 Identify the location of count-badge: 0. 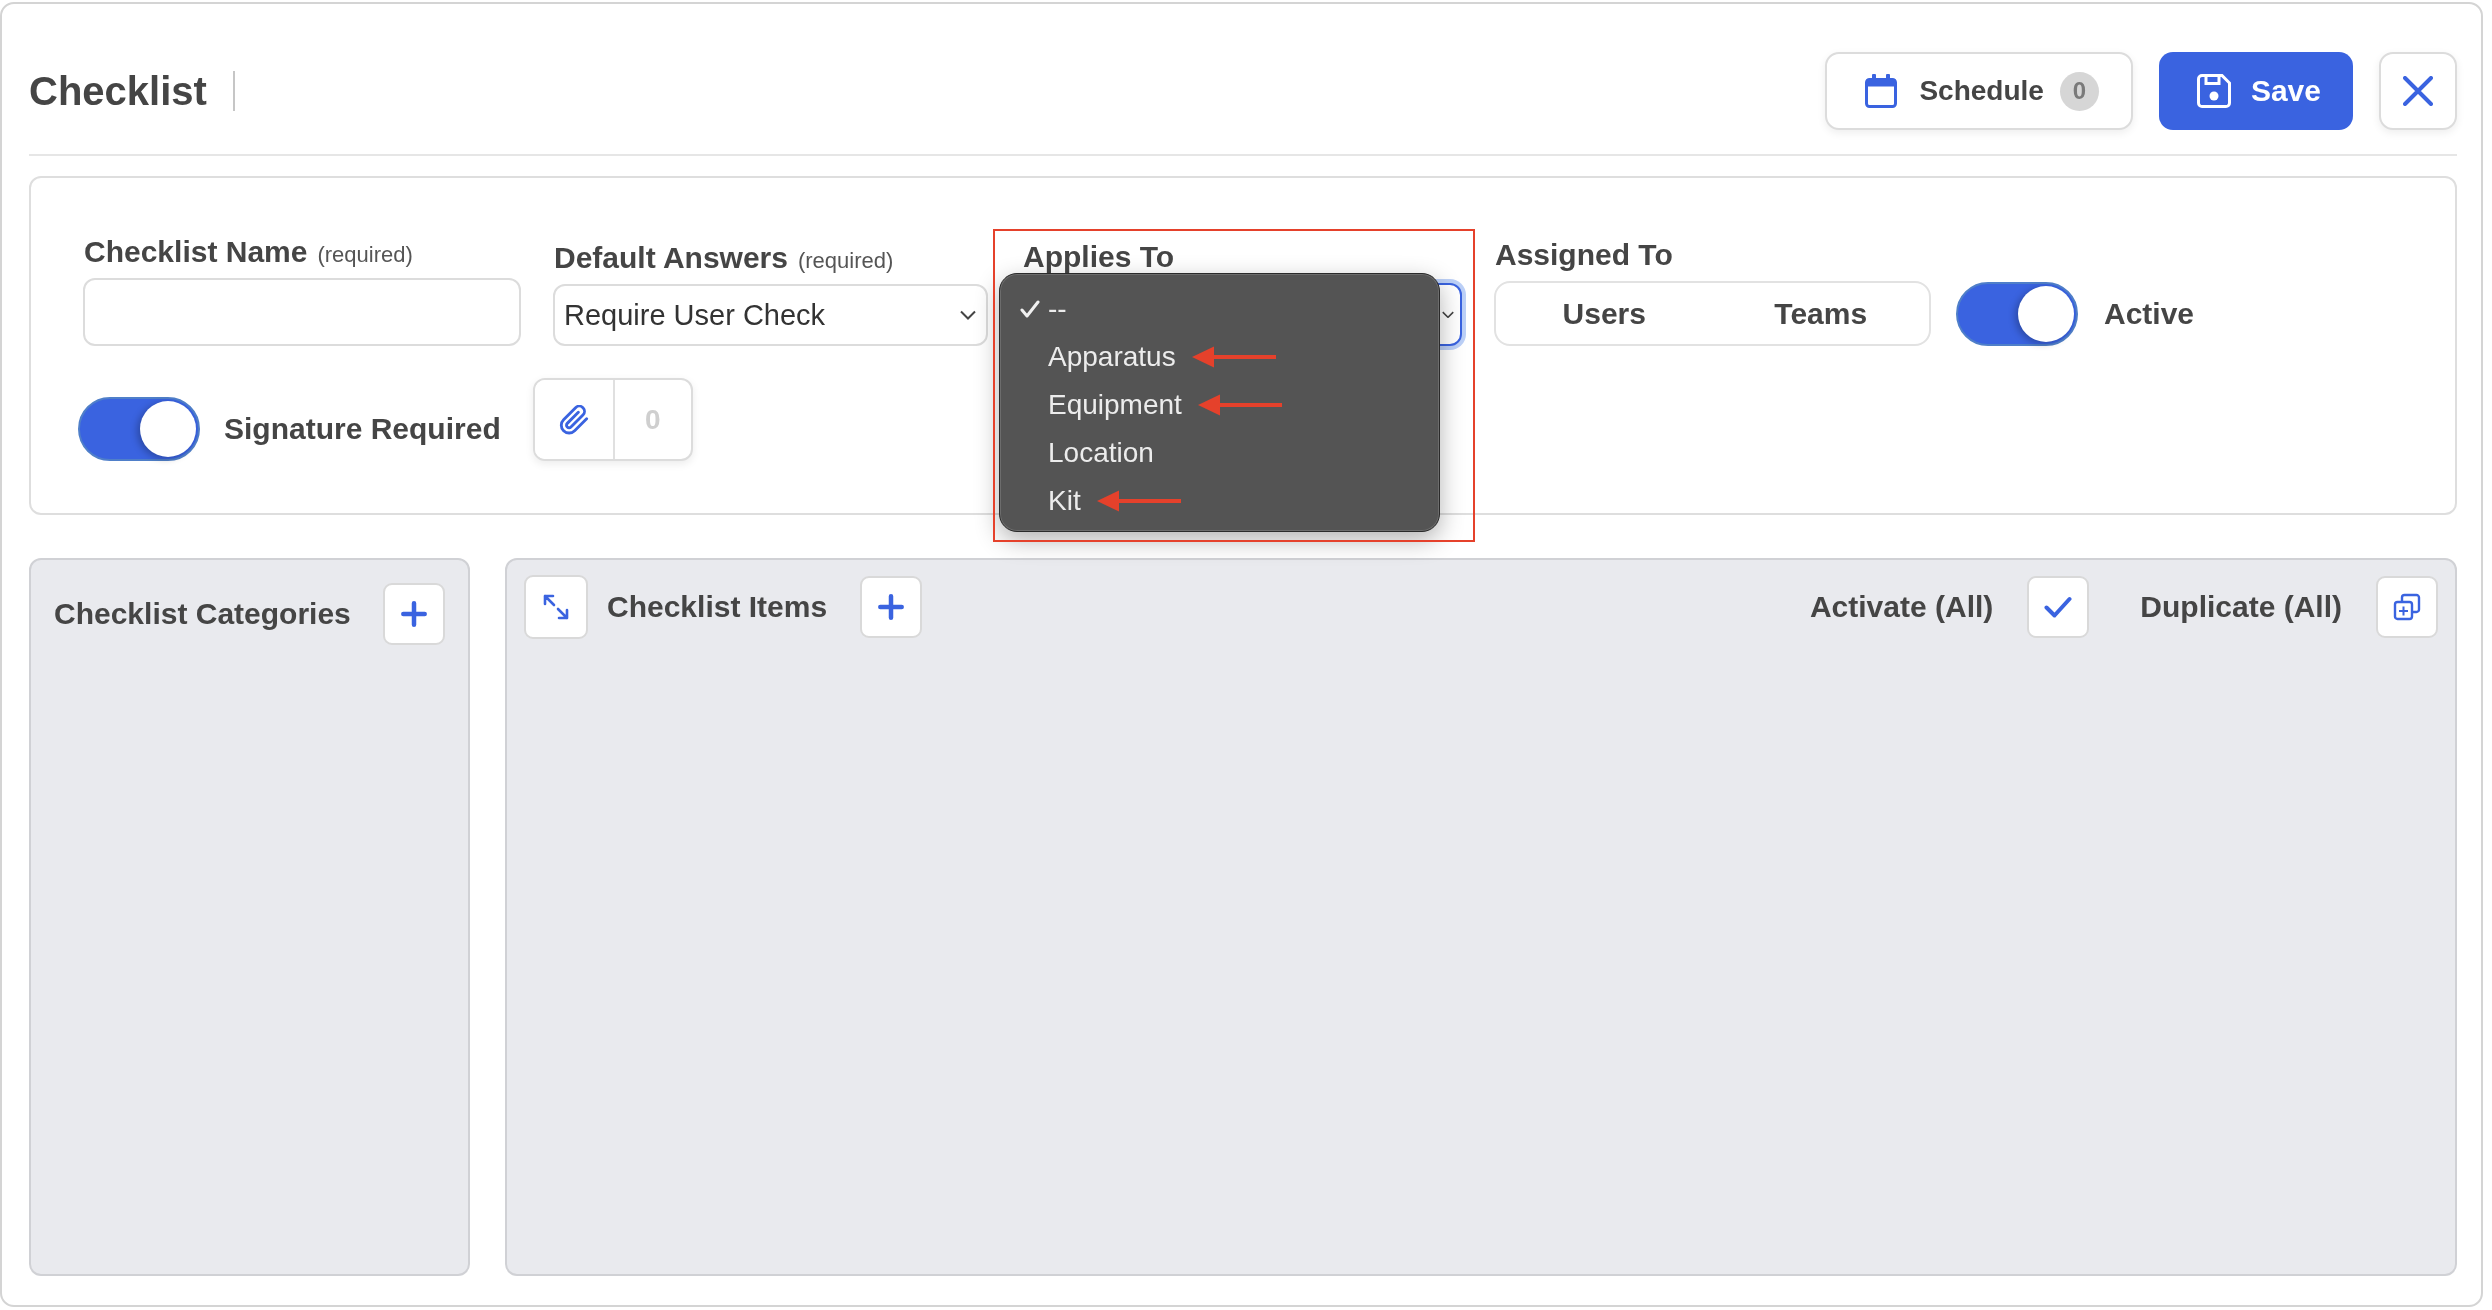
(2079, 91).